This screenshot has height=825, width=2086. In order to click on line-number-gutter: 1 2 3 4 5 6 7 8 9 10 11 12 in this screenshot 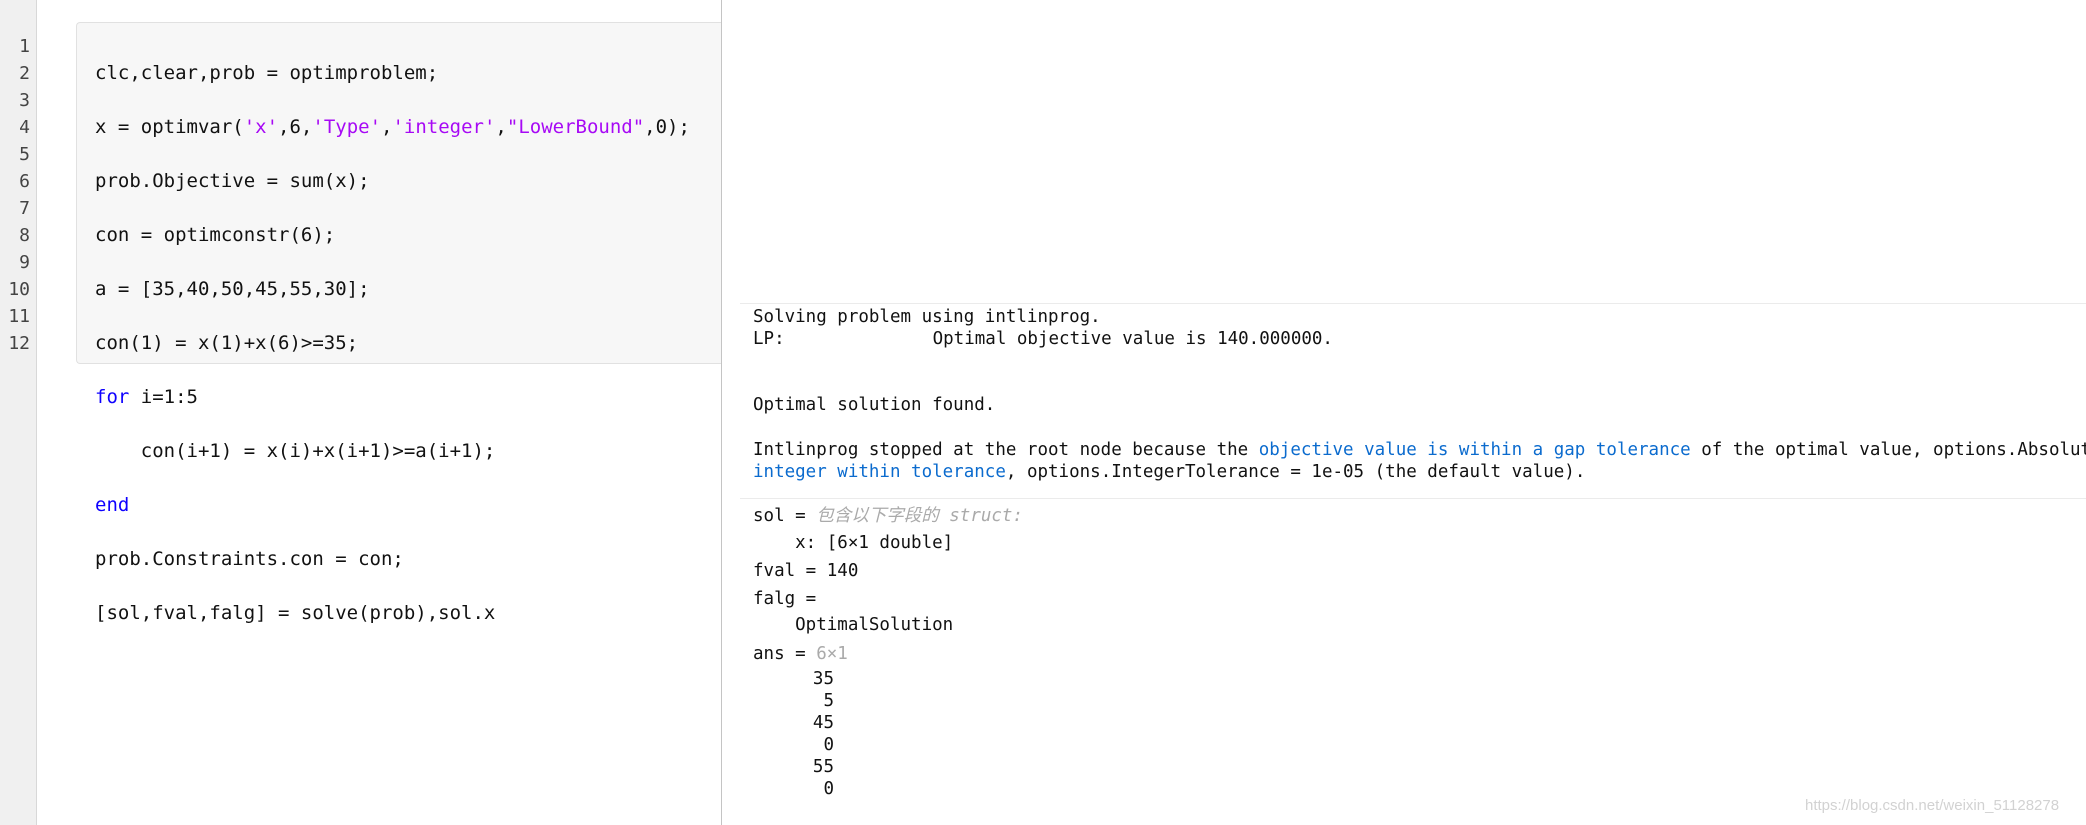, I will do `click(18, 412)`.